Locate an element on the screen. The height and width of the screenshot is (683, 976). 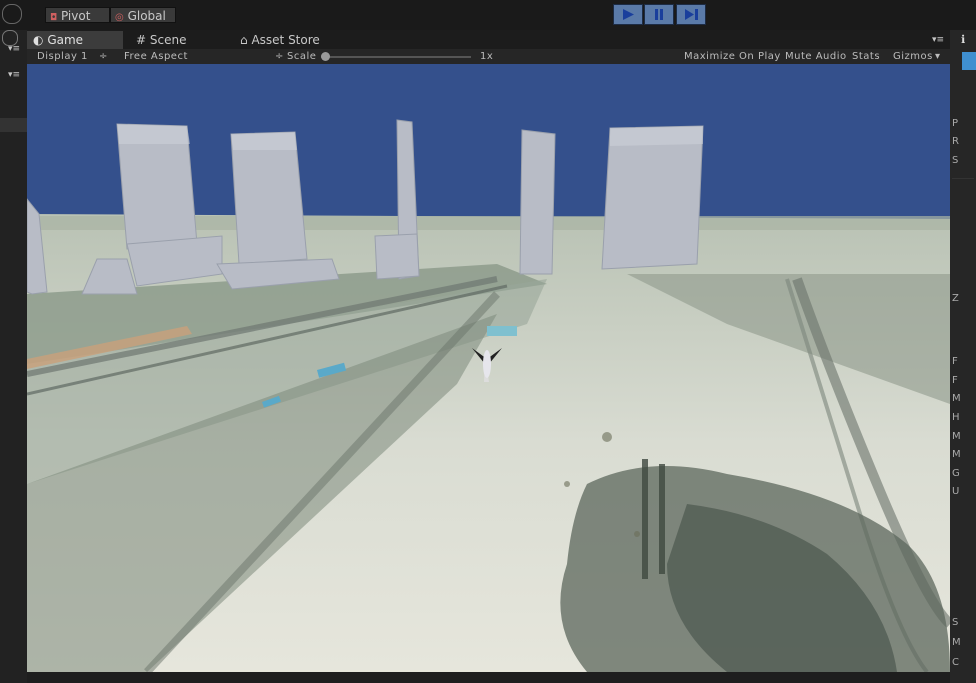
scale-slider-thumb is located at coordinates (325, 56).